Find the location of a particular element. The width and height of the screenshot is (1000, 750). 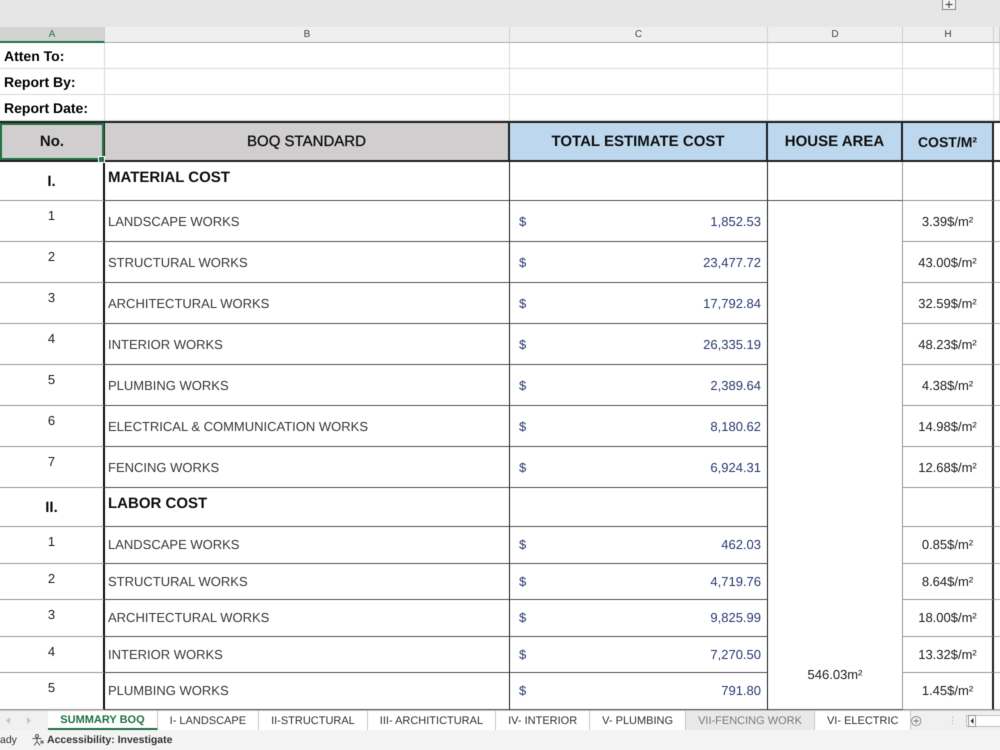

sheet-tab: SUMMARY BOQ is located at coordinates (103, 720).